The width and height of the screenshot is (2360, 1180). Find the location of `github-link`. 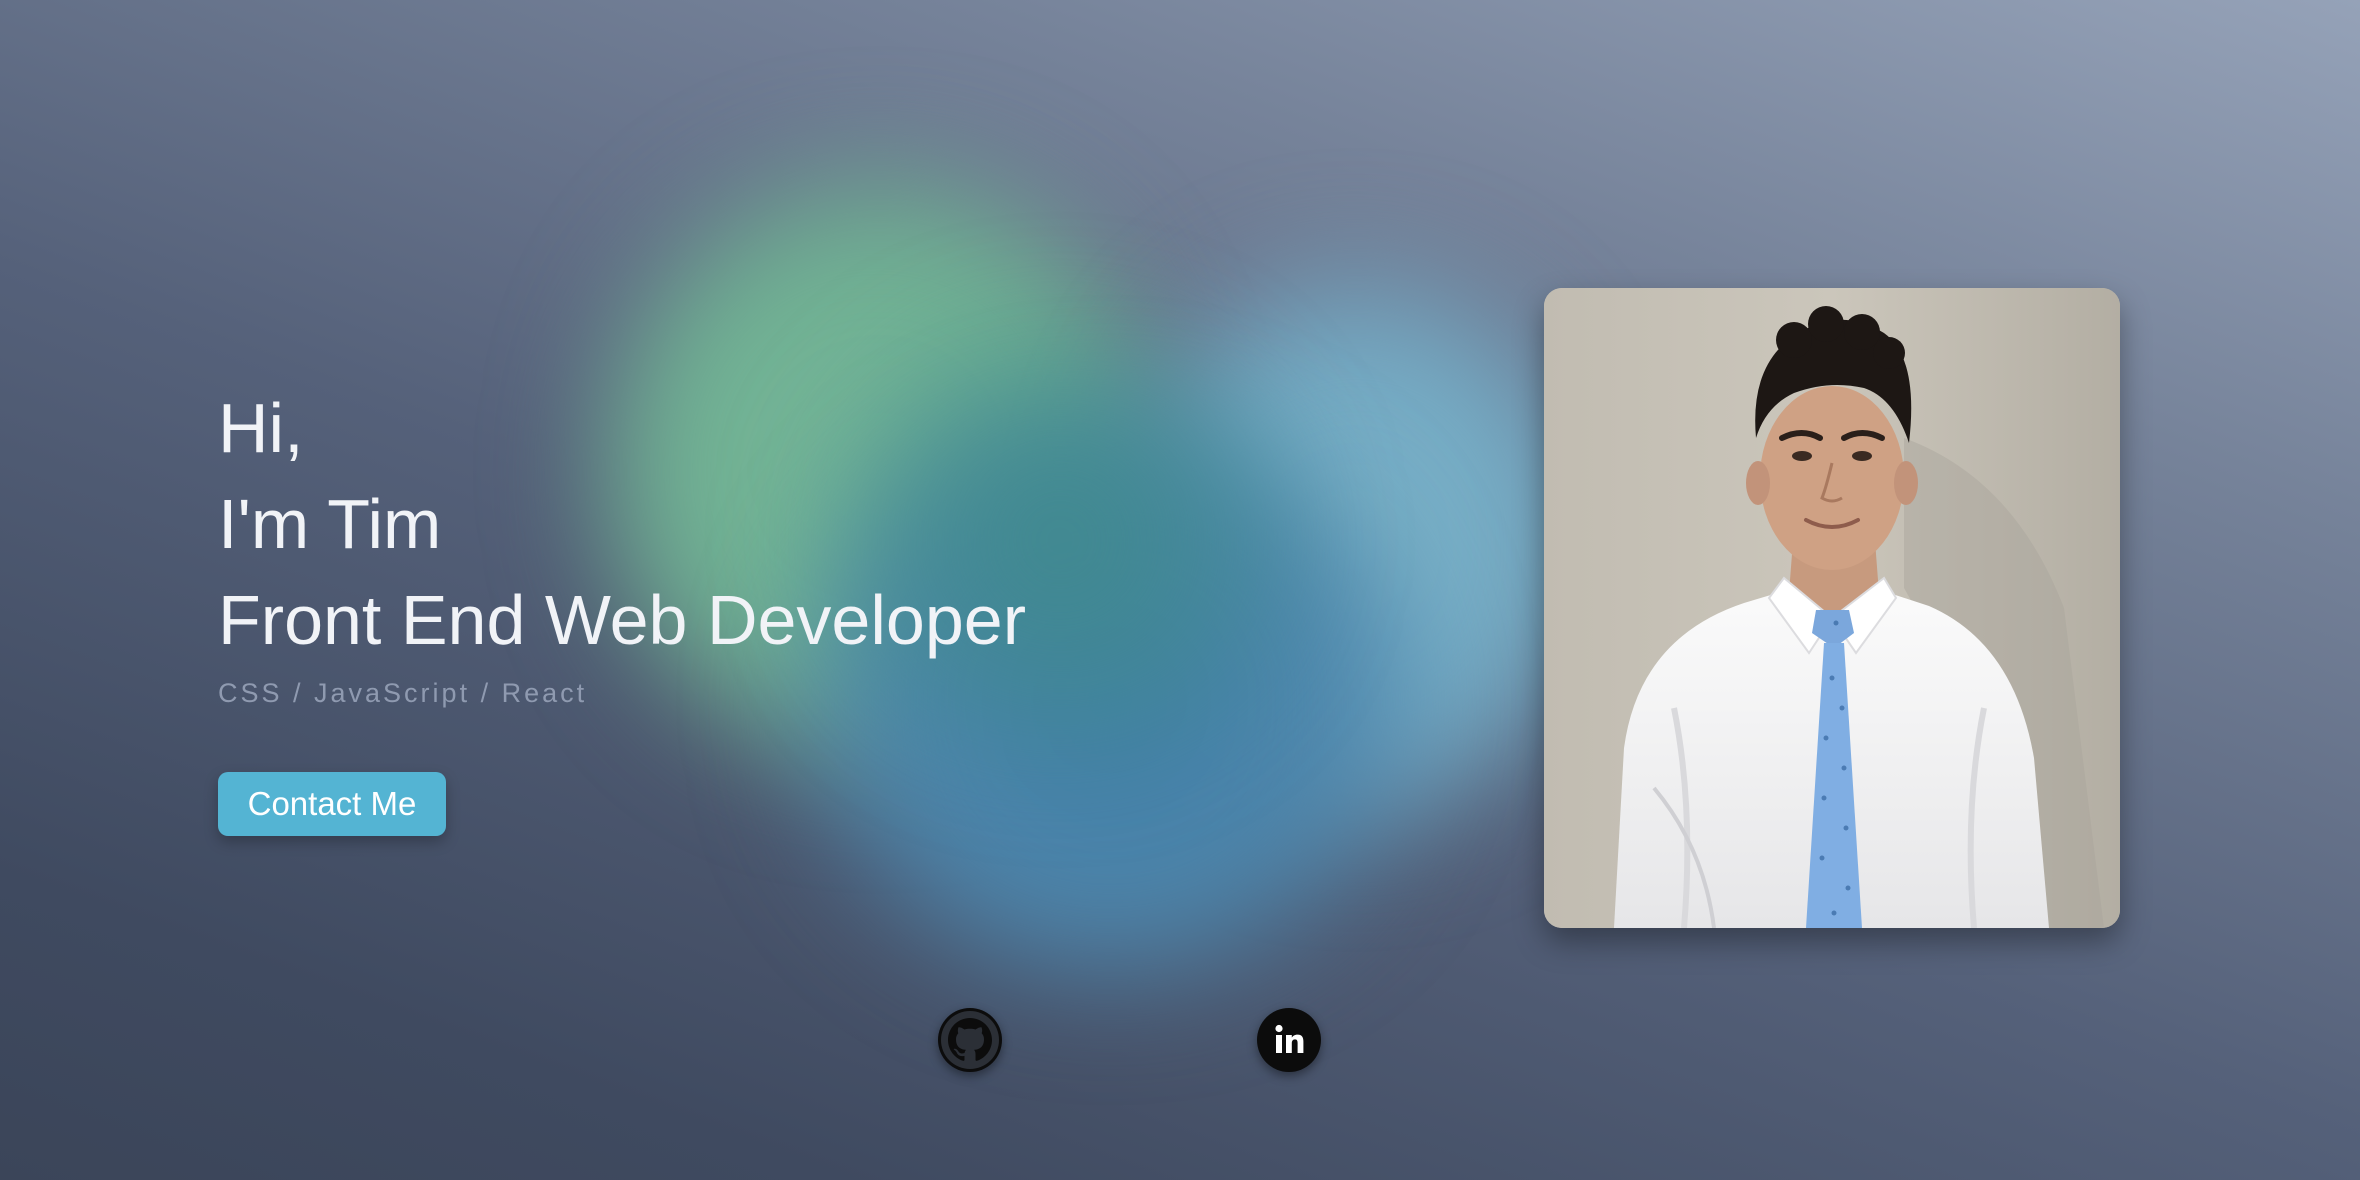

github-link is located at coordinates (970, 1040).